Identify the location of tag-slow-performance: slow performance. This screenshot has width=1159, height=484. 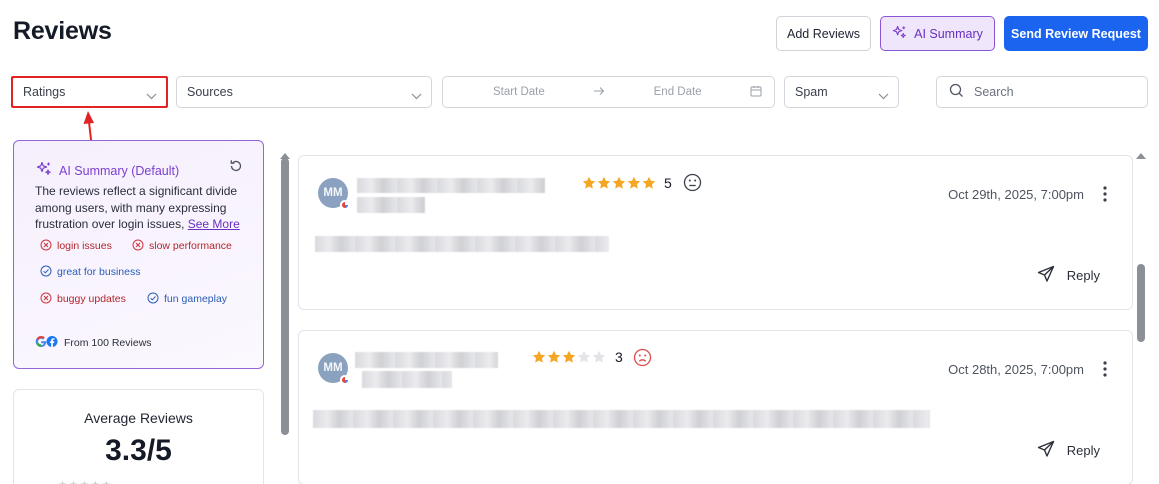
(182, 246).